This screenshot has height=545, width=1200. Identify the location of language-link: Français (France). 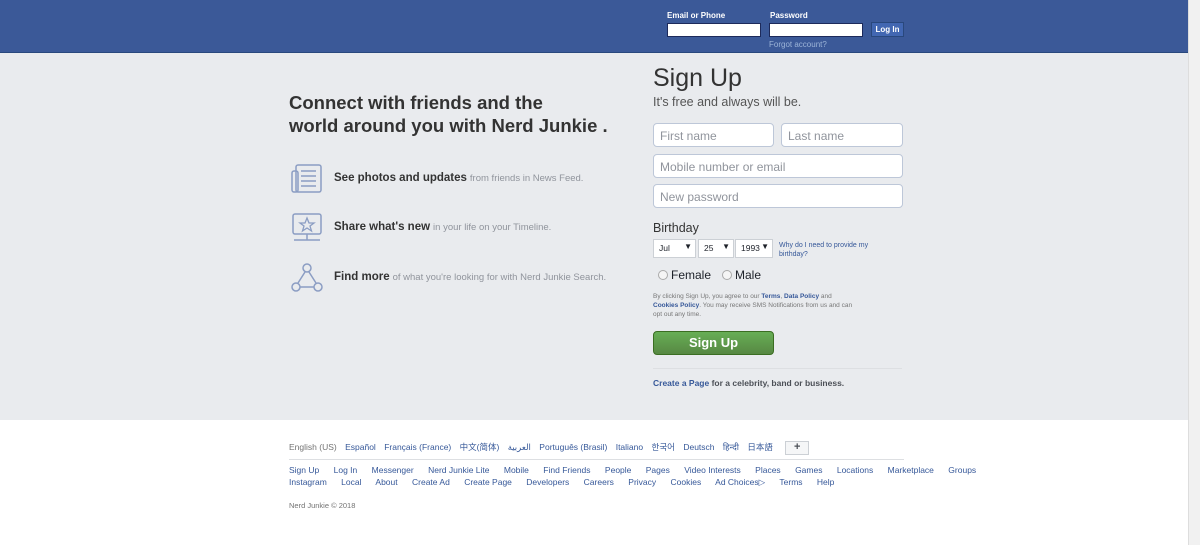
(417, 447).